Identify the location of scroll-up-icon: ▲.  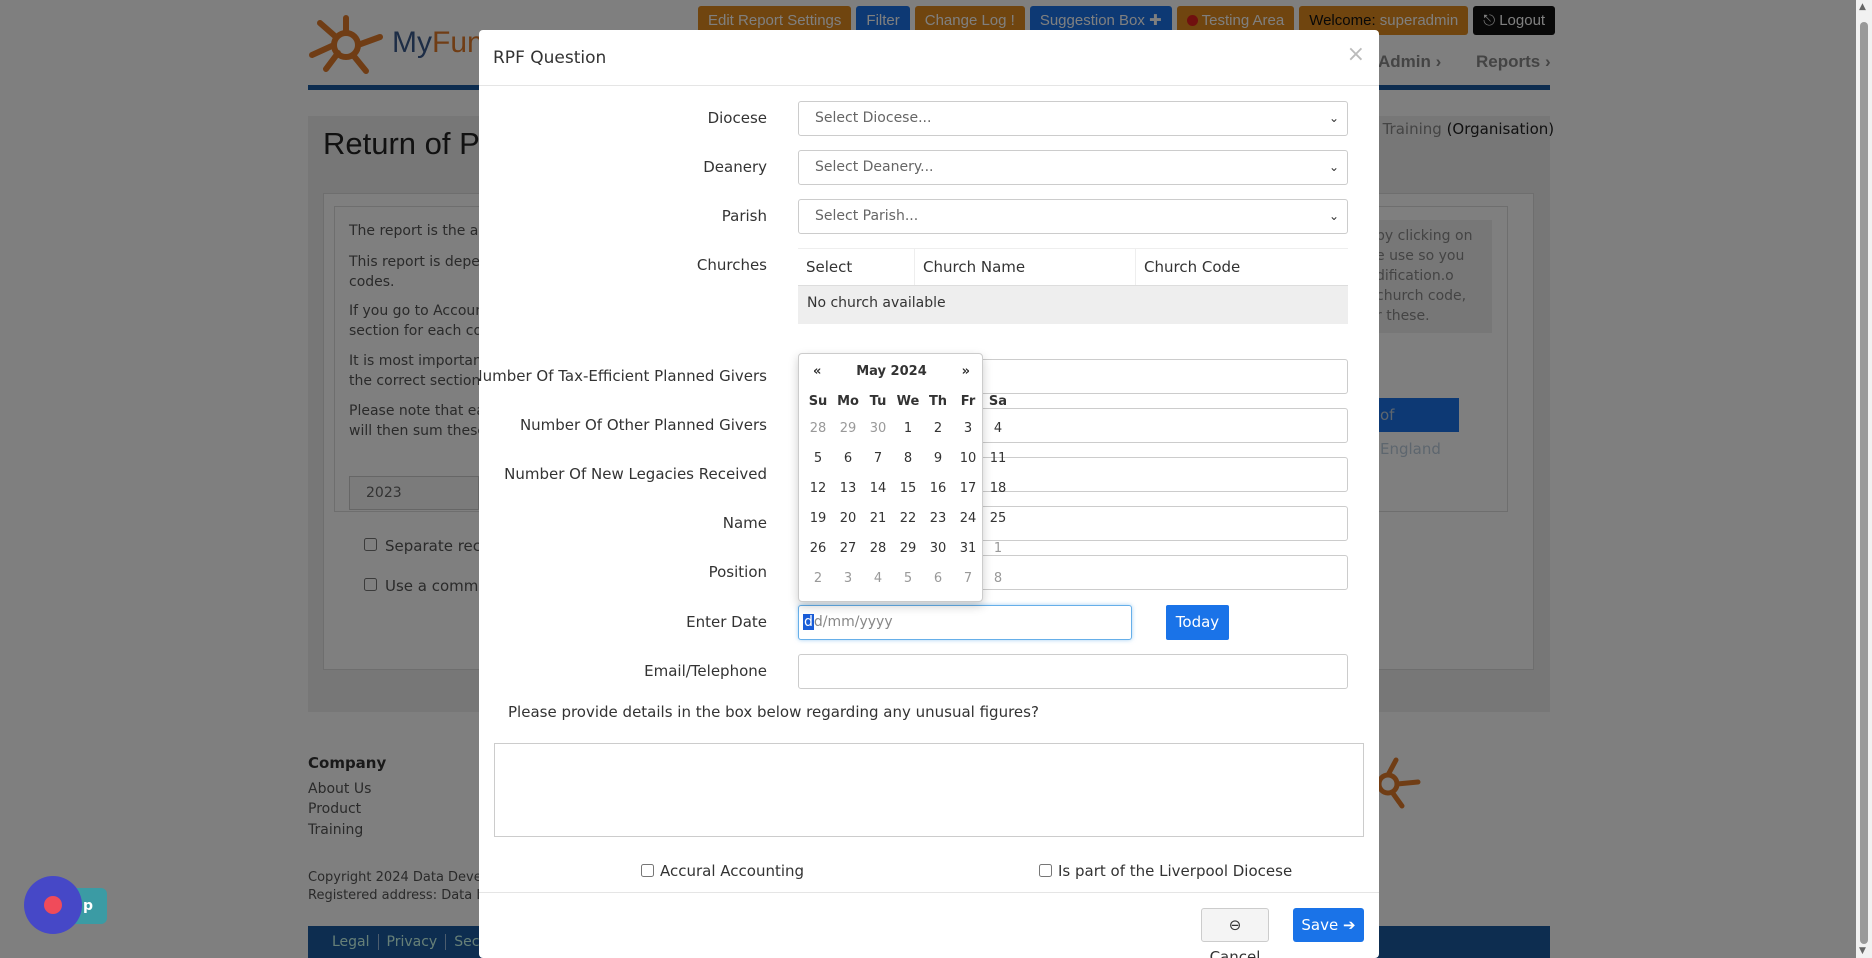
(1862, 7).